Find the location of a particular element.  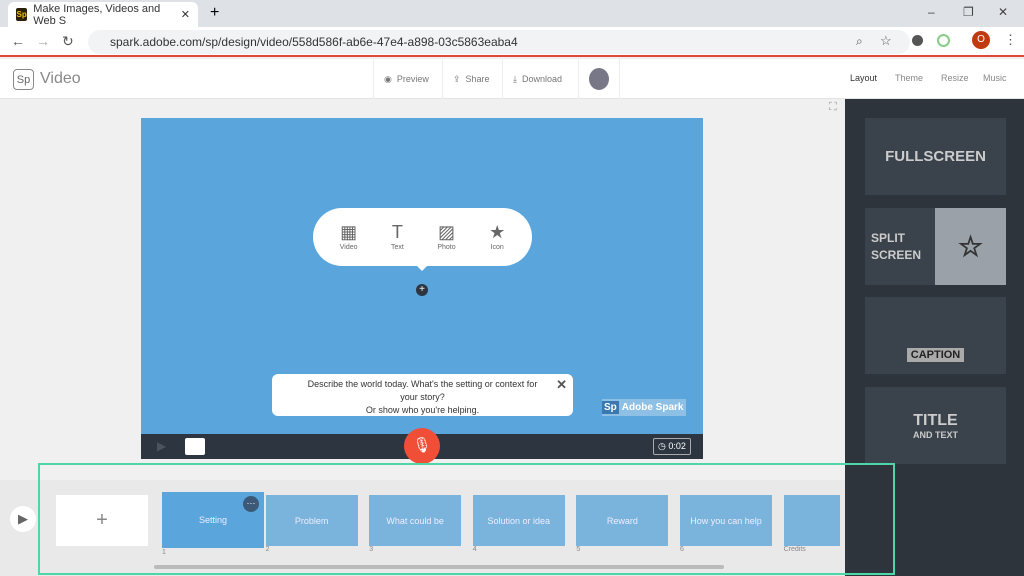

adobe-spark-watermark: Sp Adobe Spark is located at coordinates (644, 407).